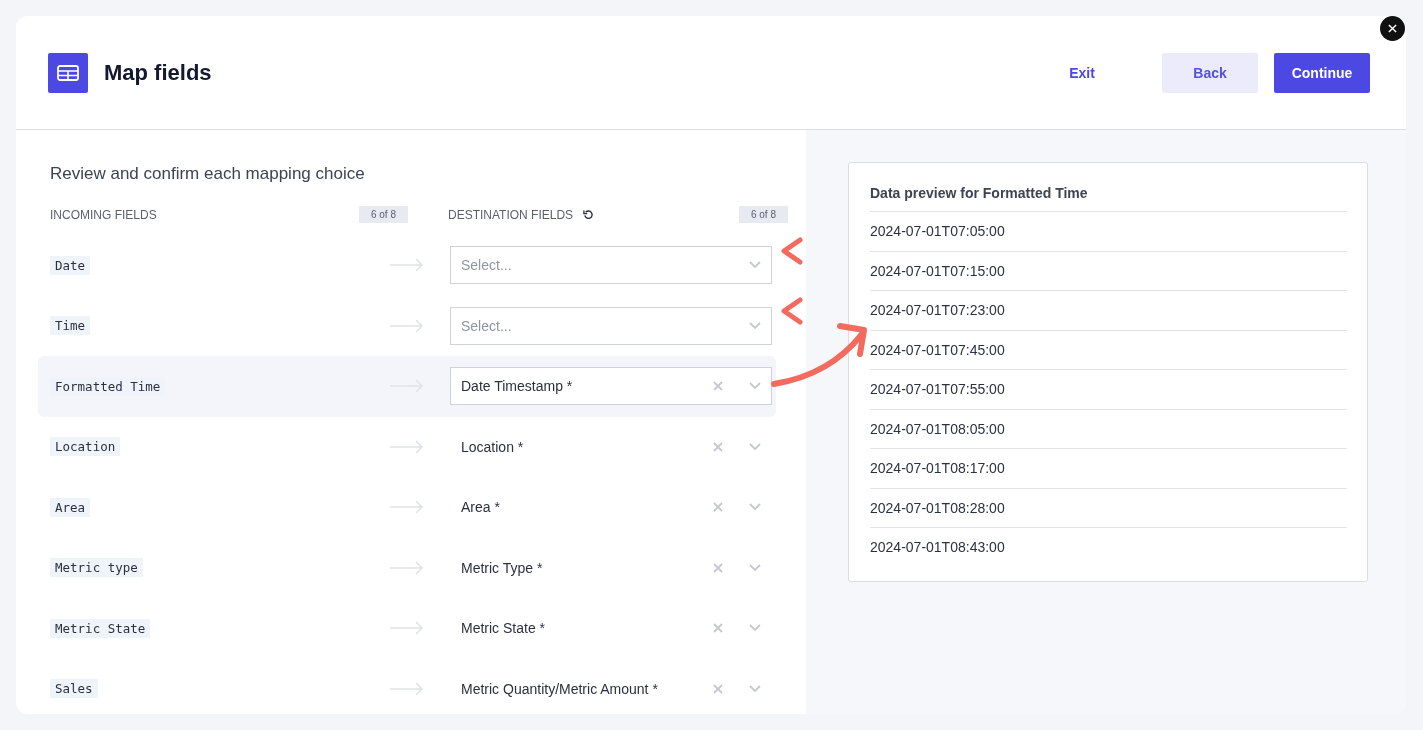 This screenshot has height=730, width=1423. Describe the element at coordinates (1108, 508) in the screenshot. I see `preview-value: 2024-07-01T08:28:00` at that location.